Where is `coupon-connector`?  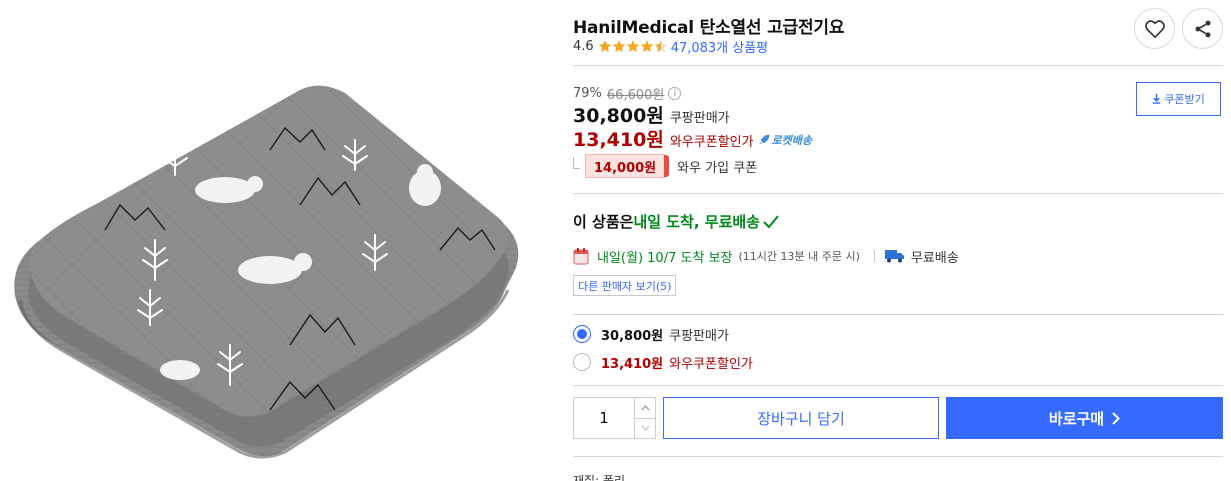 coupon-connector is located at coordinates (576, 163).